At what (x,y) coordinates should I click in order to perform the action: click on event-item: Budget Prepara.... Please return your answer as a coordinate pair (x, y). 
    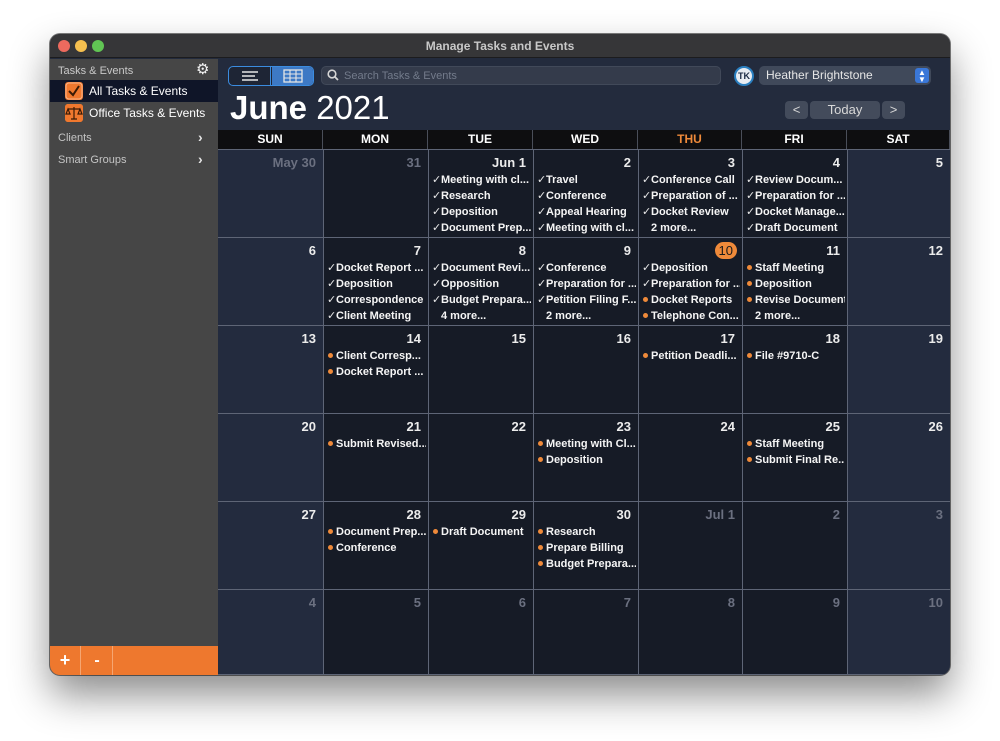
    Looking at the image, I should click on (586, 564).